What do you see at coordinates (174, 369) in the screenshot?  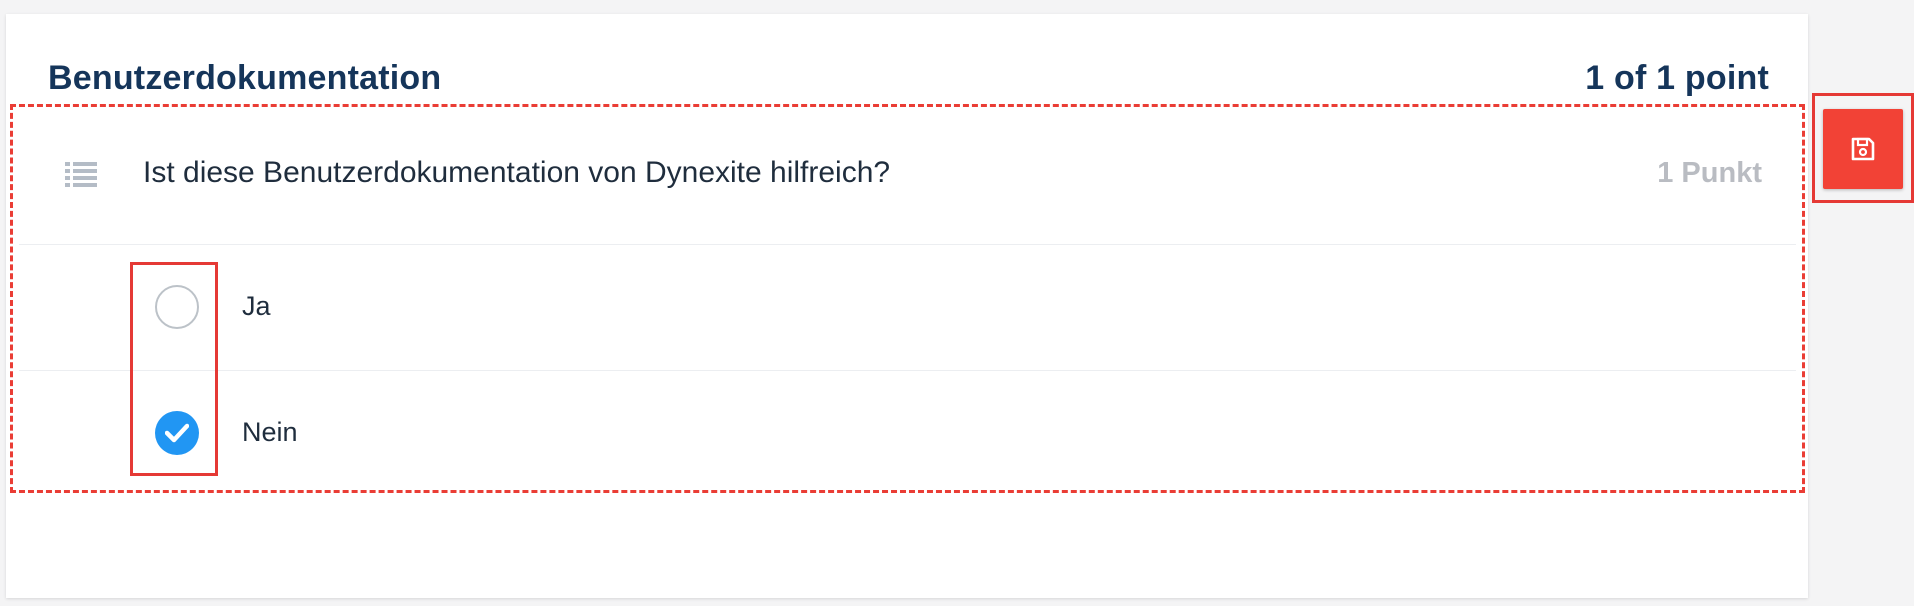 I see `radio-highlight-box` at bounding box center [174, 369].